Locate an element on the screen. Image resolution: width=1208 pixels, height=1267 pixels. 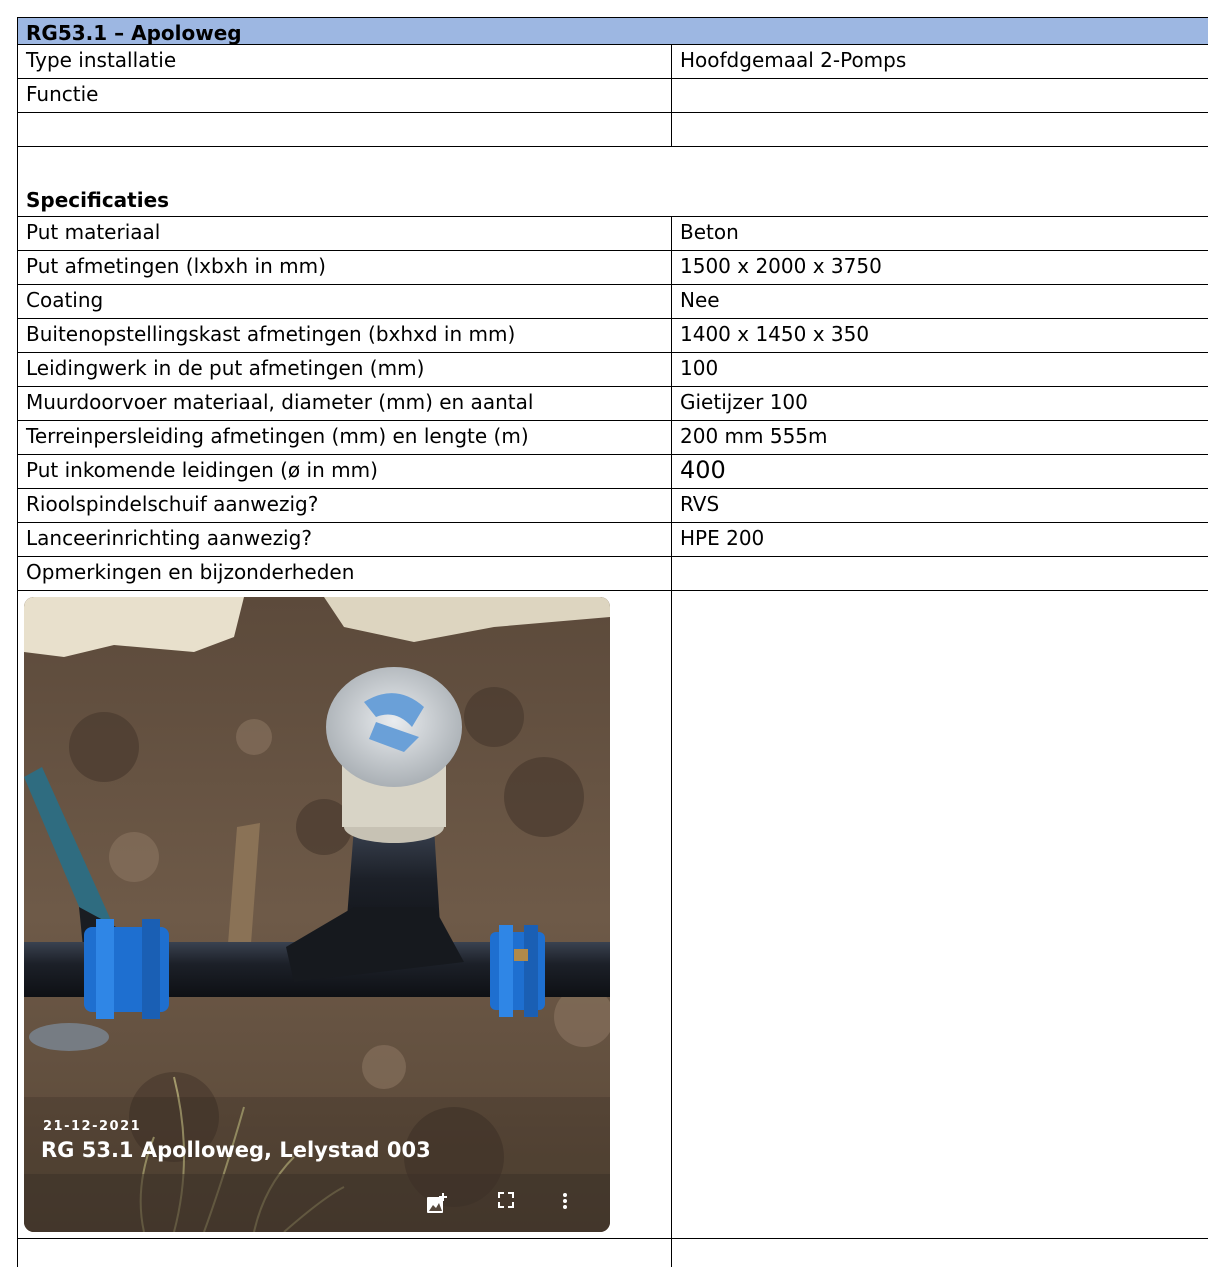
sheet-header-row: RG53.1 – Apoloweg is located at coordinates (613, 31).